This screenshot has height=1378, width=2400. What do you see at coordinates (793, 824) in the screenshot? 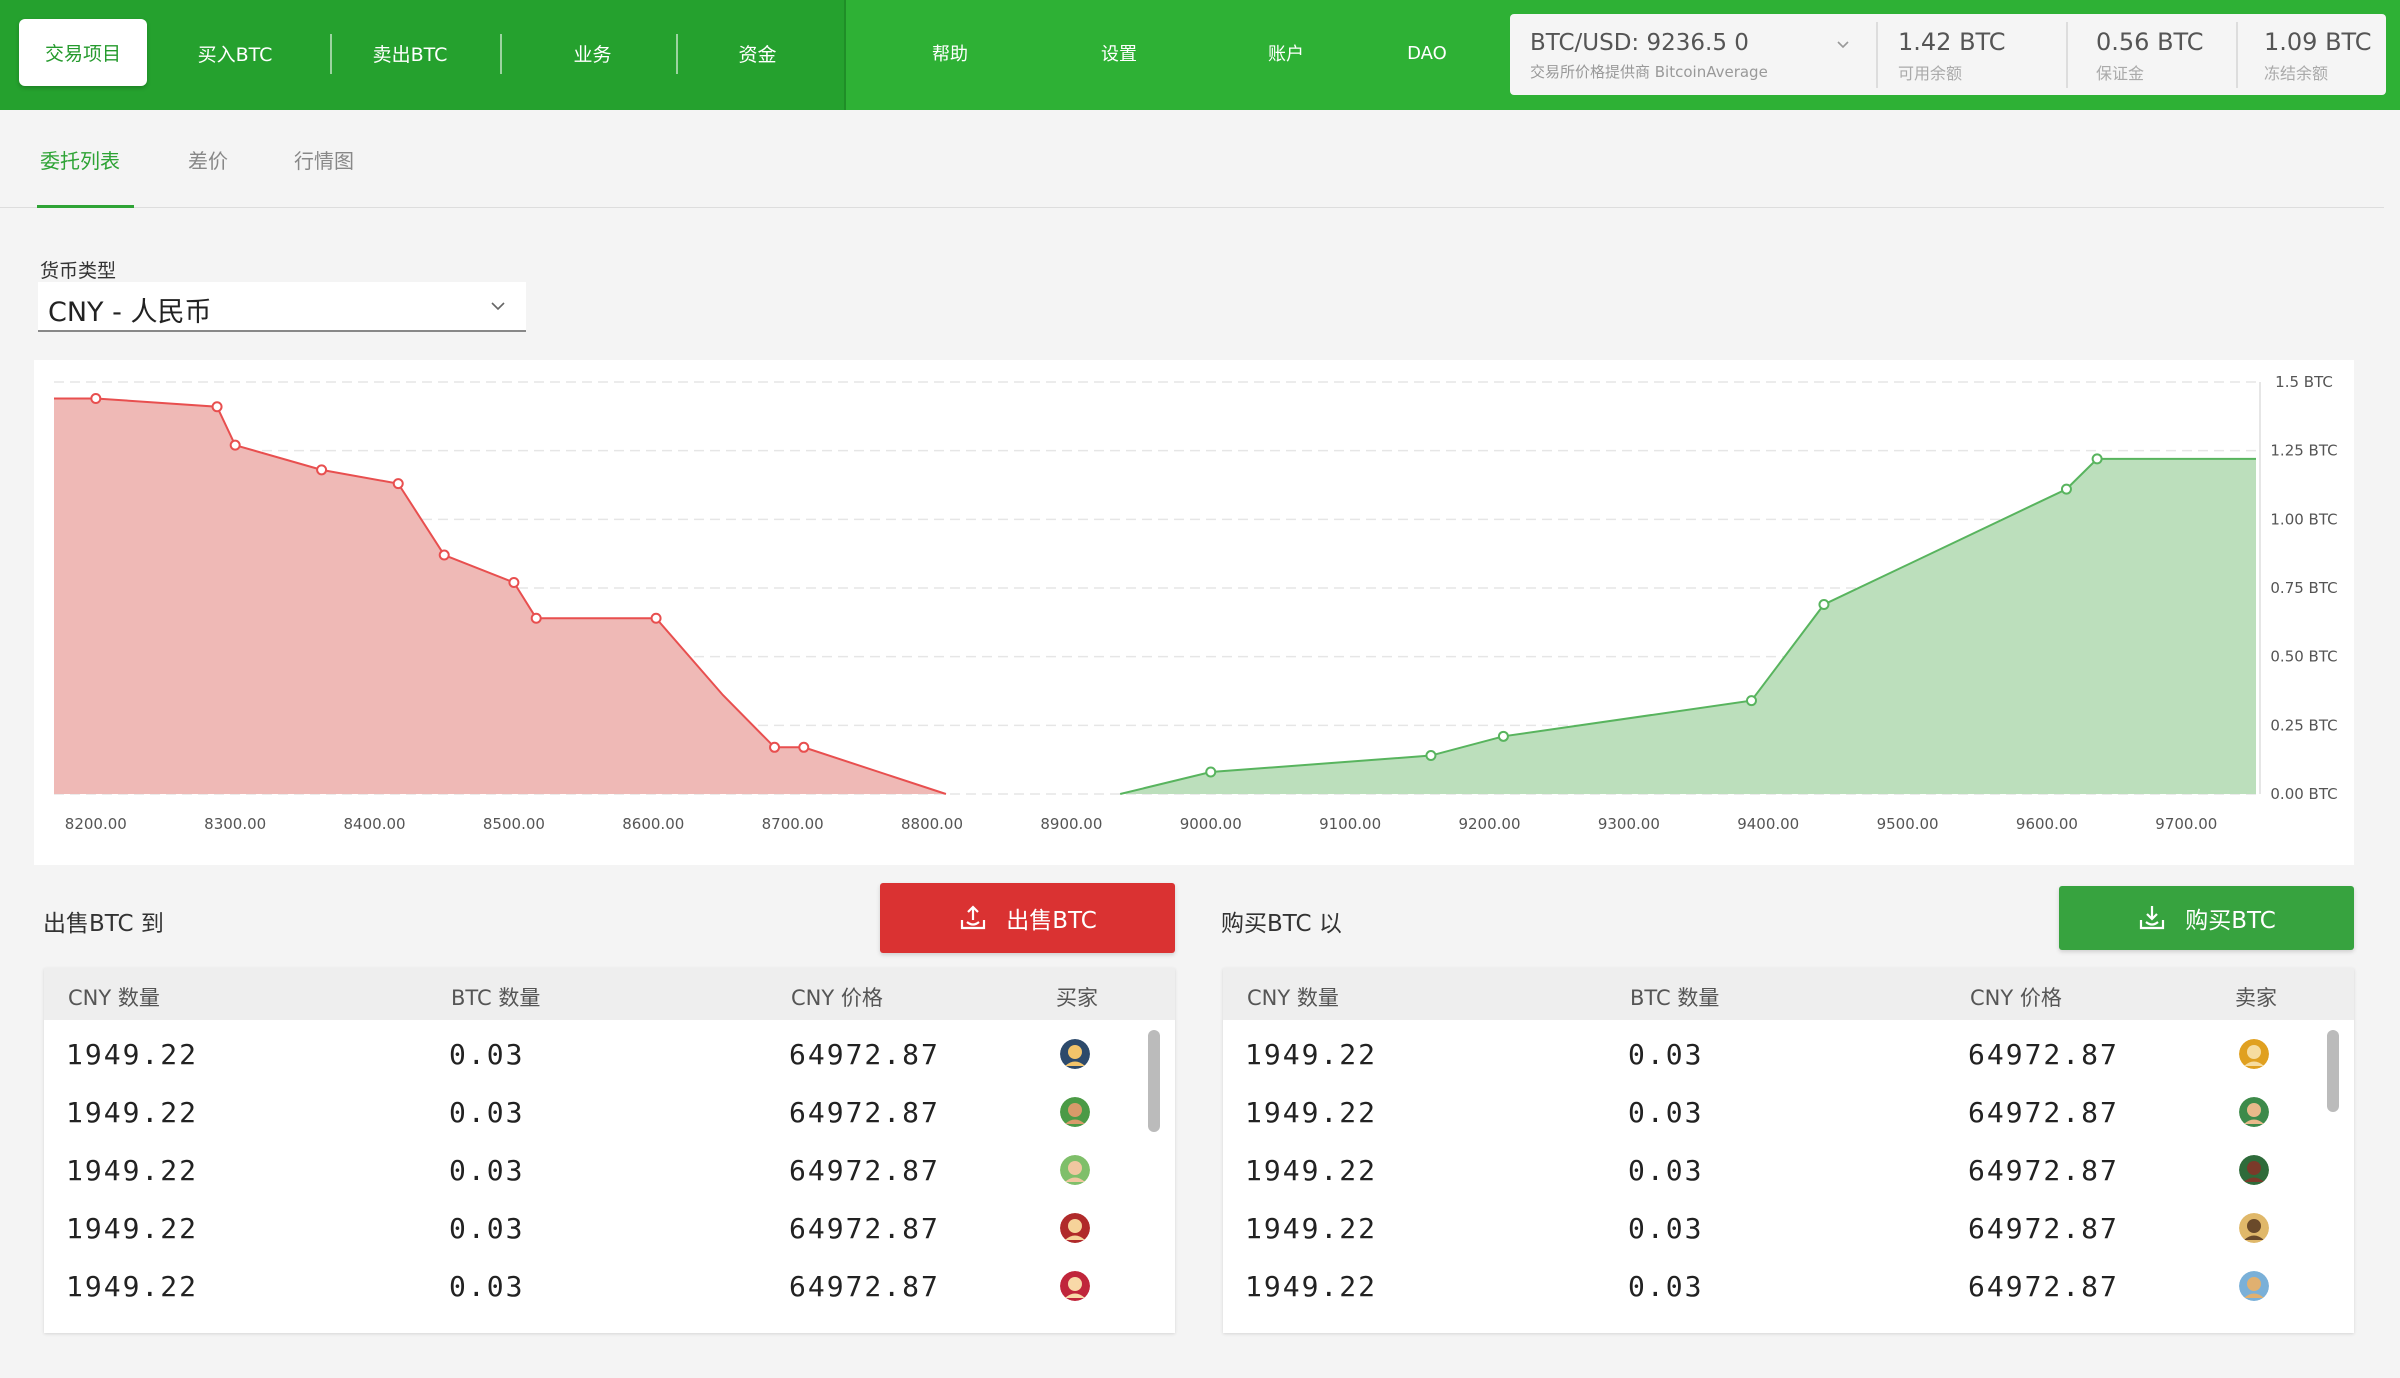
I see `x-tick-label: 8700.00` at bounding box center [793, 824].